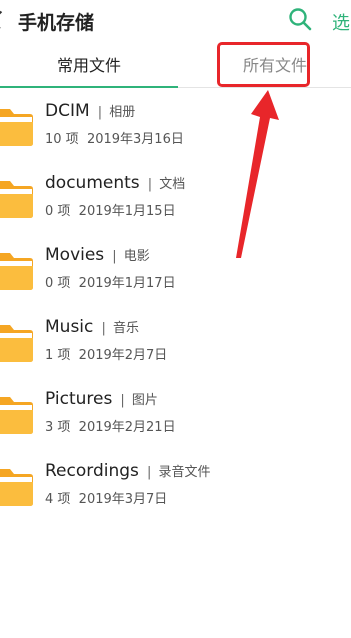 This screenshot has height=638, width=351. Describe the element at coordinates (89, 66) in the screenshot. I see `tab-common-files: 常用文件` at that location.